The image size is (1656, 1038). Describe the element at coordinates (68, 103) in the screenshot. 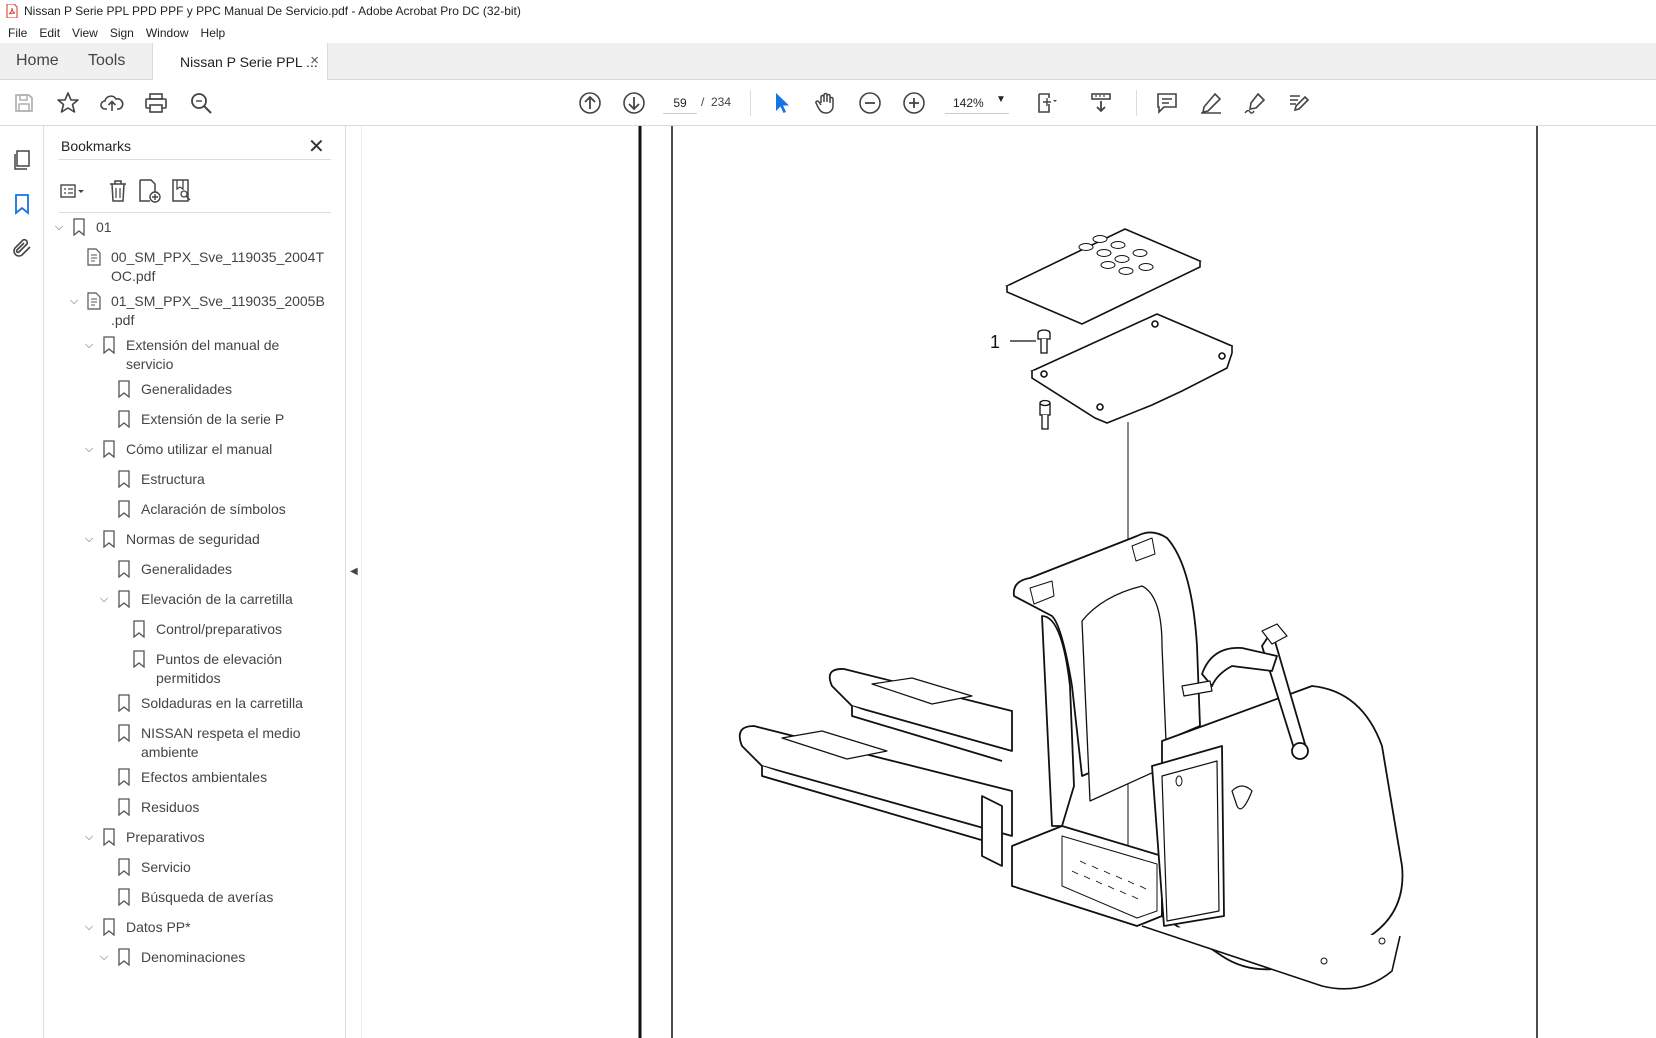

I see `star-icon` at that location.